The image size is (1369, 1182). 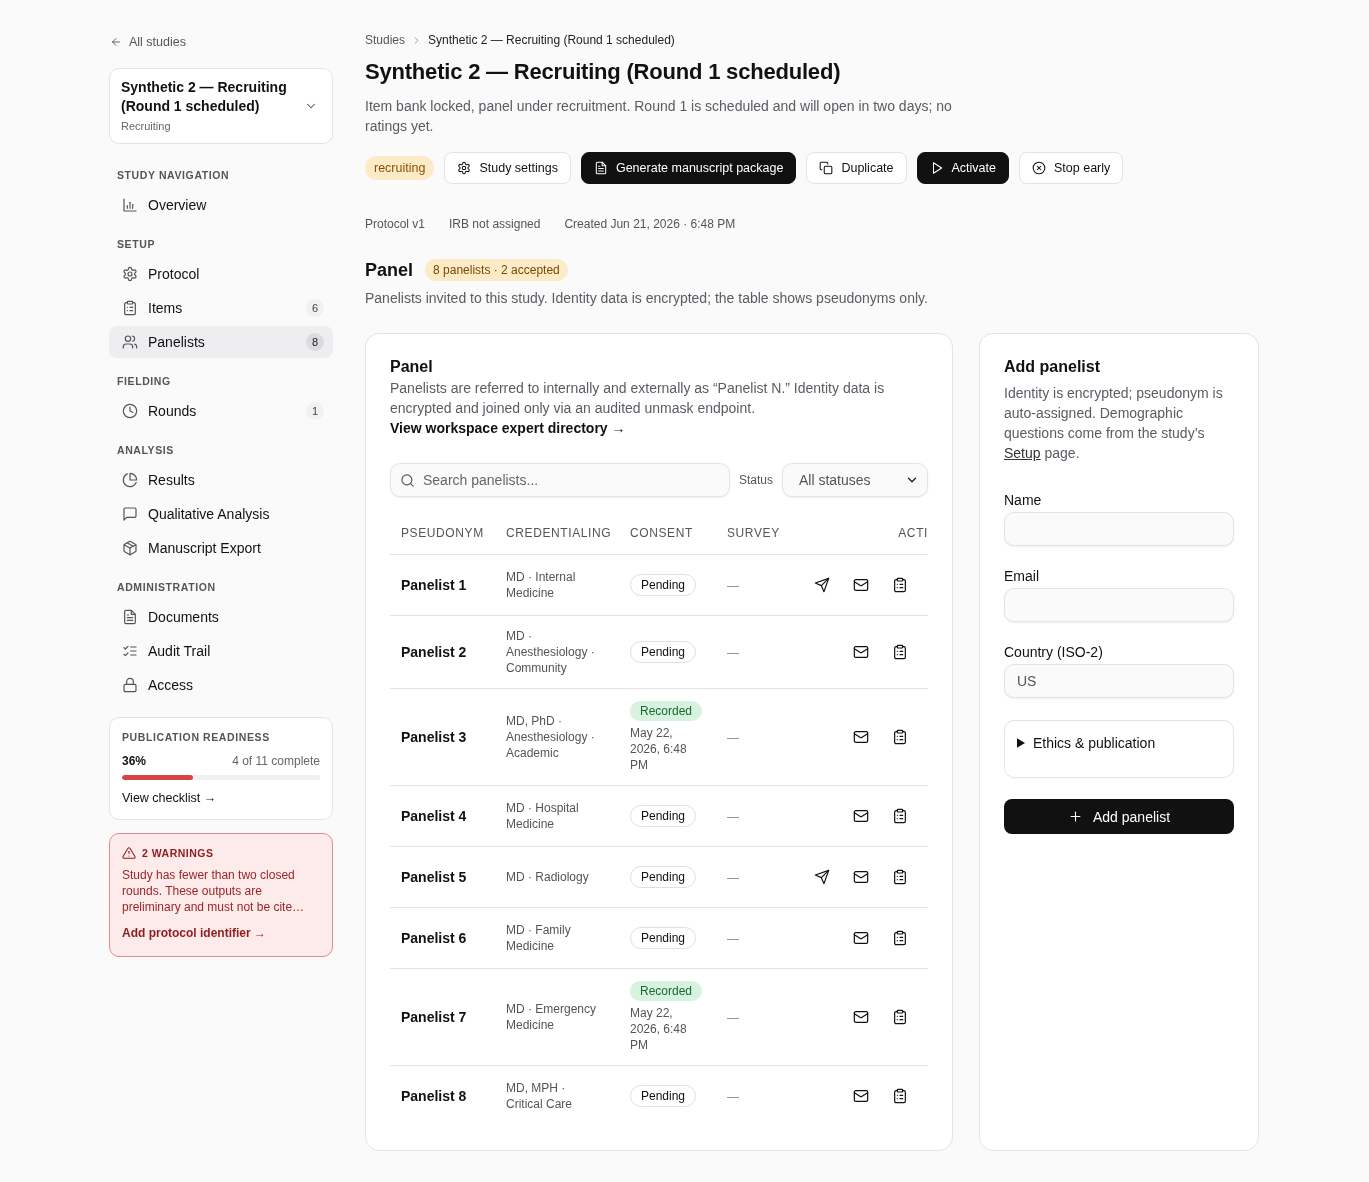 What do you see at coordinates (1119, 816) in the screenshot?
I see `add-panelist-button: Add panelist` at bounding box center [1119, 816].